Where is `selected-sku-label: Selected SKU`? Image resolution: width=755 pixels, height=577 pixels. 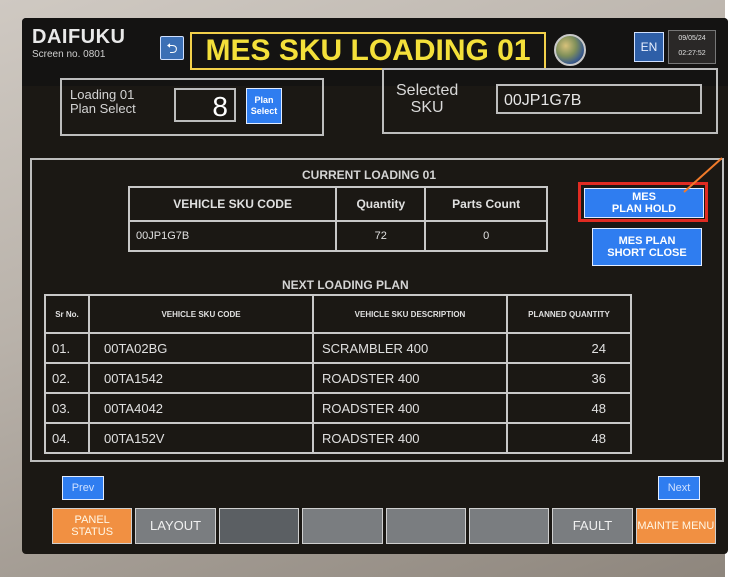
selected-sku-label: Selected SKU is located at coordinates (427, 99).